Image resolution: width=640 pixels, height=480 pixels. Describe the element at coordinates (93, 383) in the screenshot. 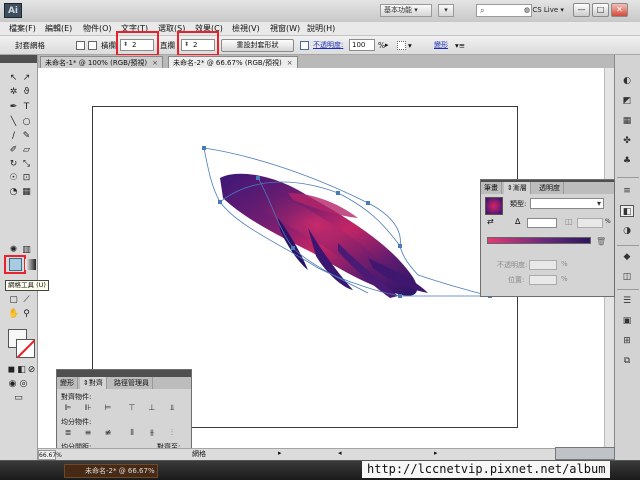

I see `tab-align: ⇕對齊` at that location.